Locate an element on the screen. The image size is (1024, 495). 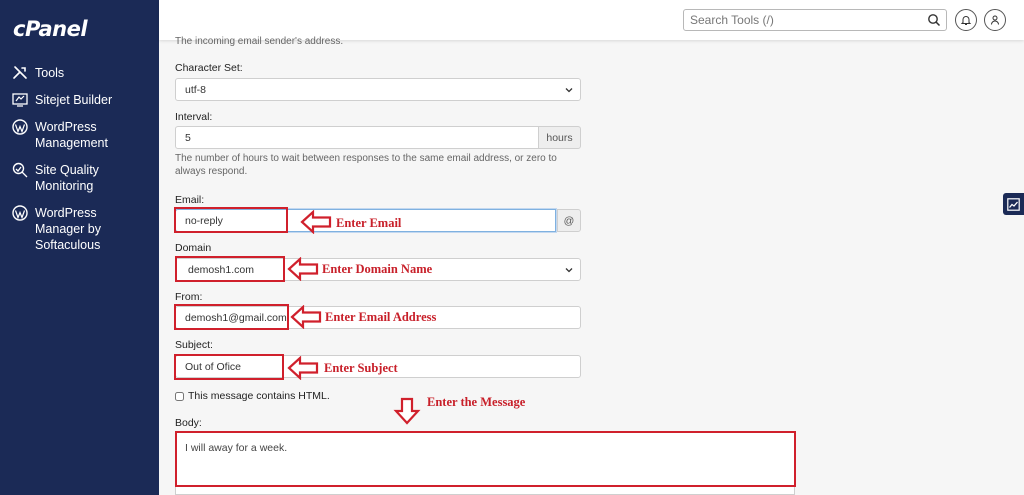
email-label: Email: is located at coordinates (190, 200).